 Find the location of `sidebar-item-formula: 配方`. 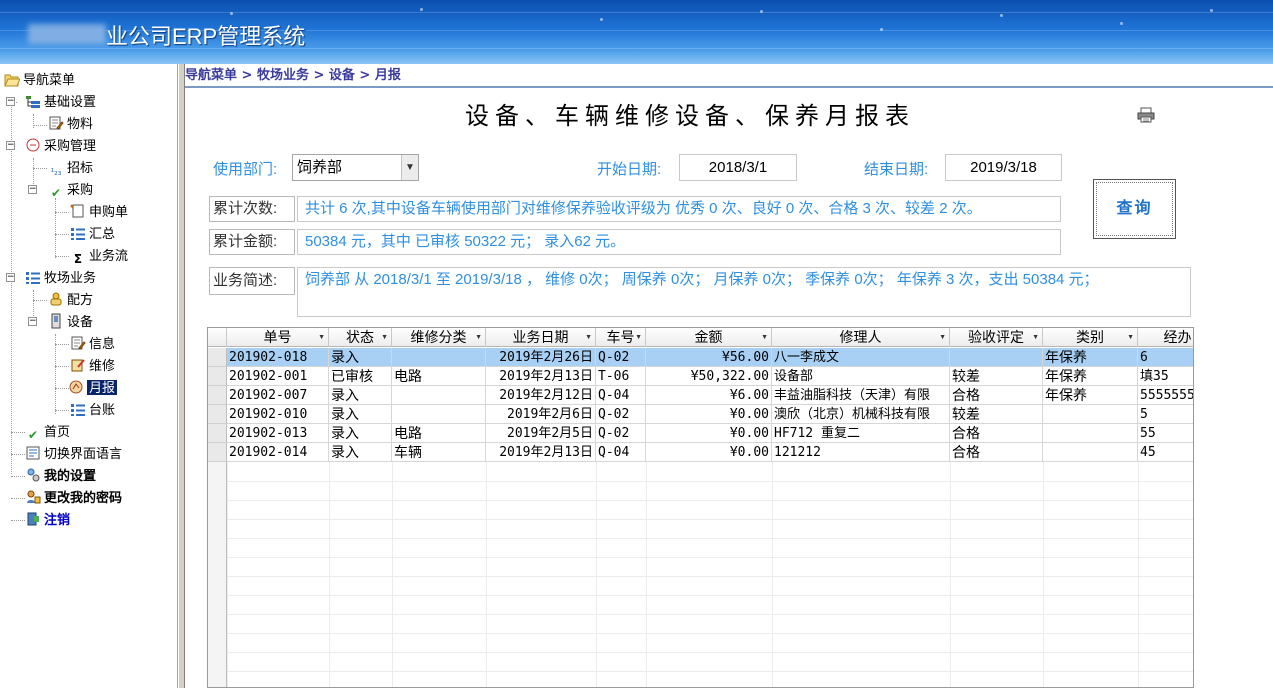

sidebar-item-formula: 配方 is located at coordinates (70, 300).